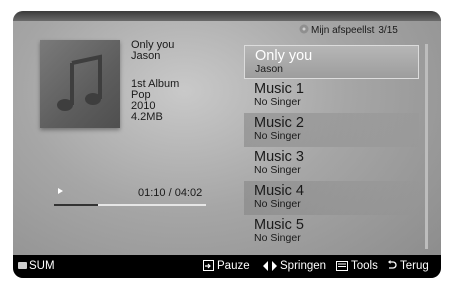 The height and width of the screenshot is (290, 453). Describe the element at coordinates (331, 198) in the screenshot. I see `playlist-item: Music 4 No Singer` at that location.